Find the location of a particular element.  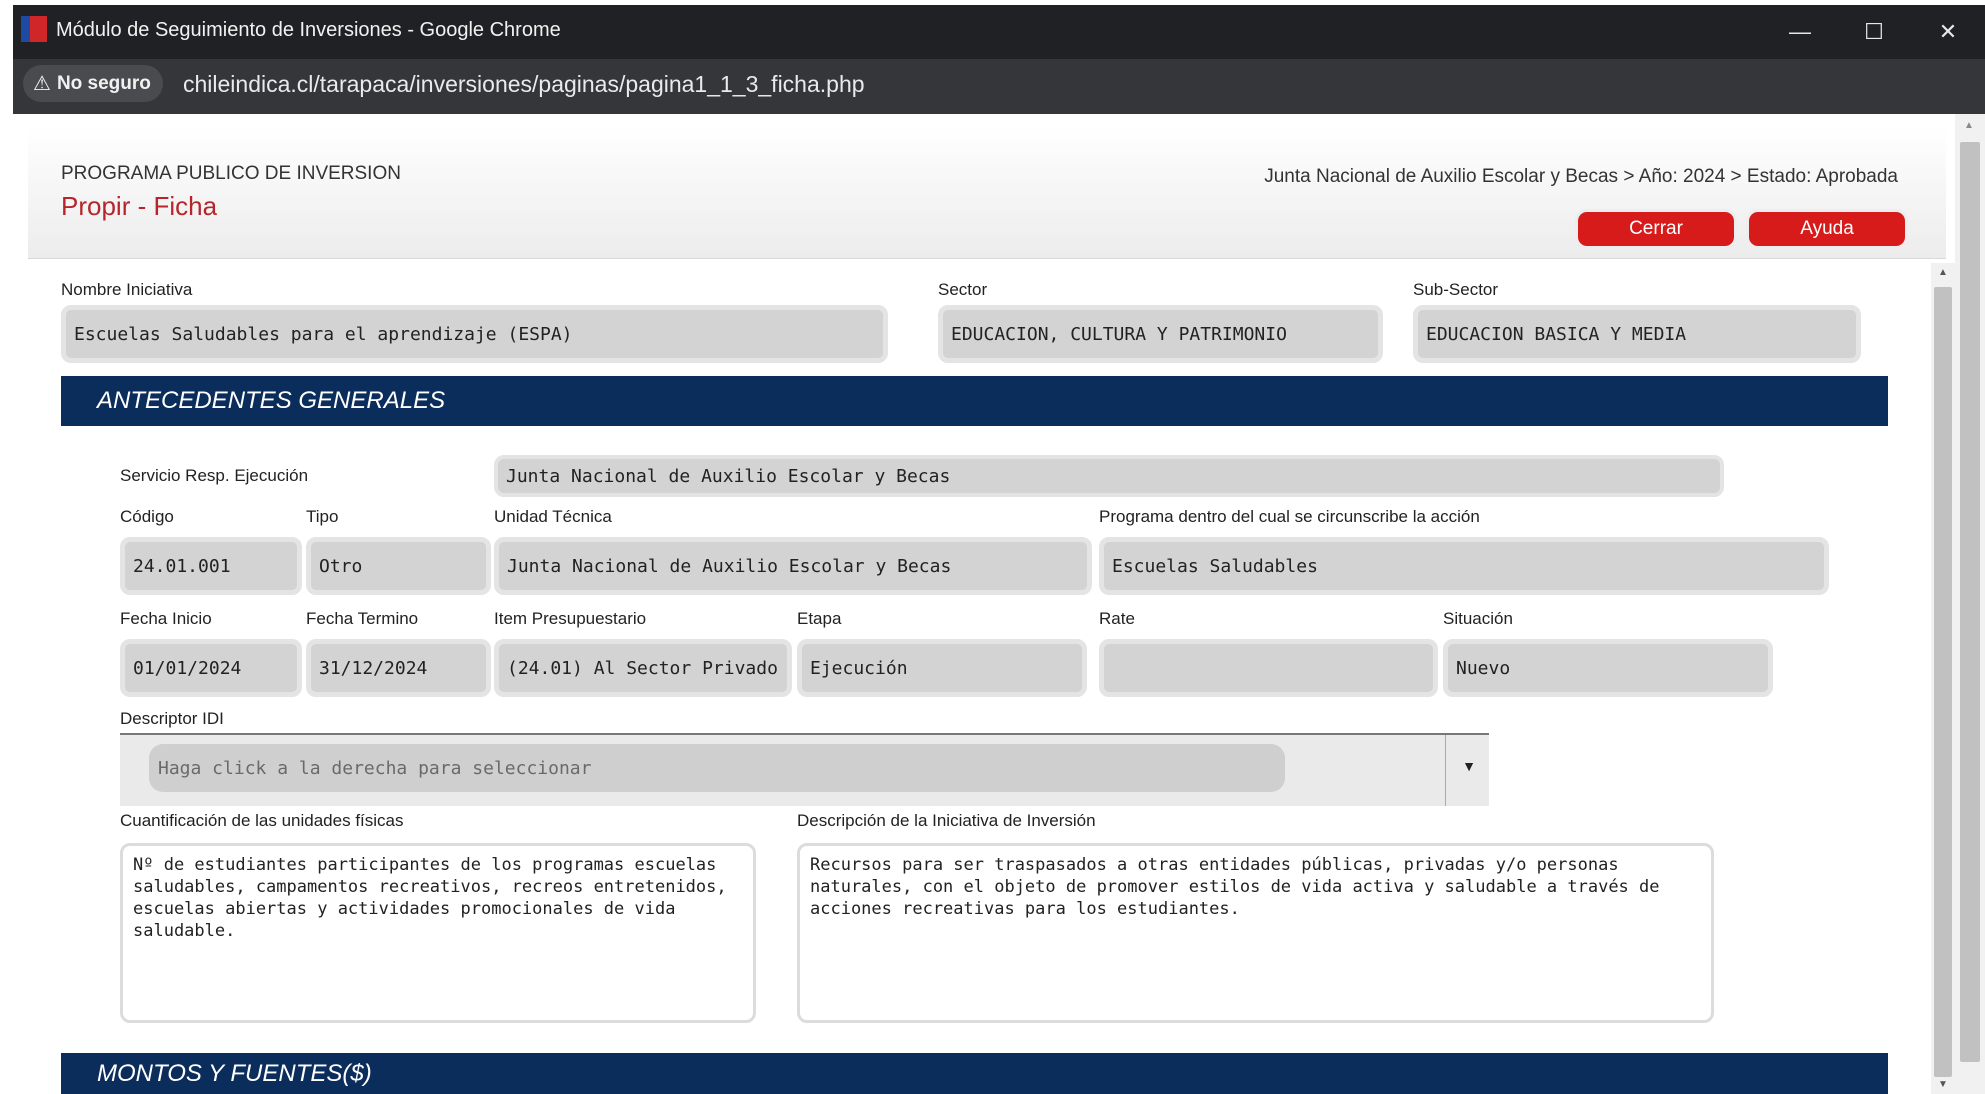

nombre-label: Nombre Iniciativa is located at coordinates (127, 289).